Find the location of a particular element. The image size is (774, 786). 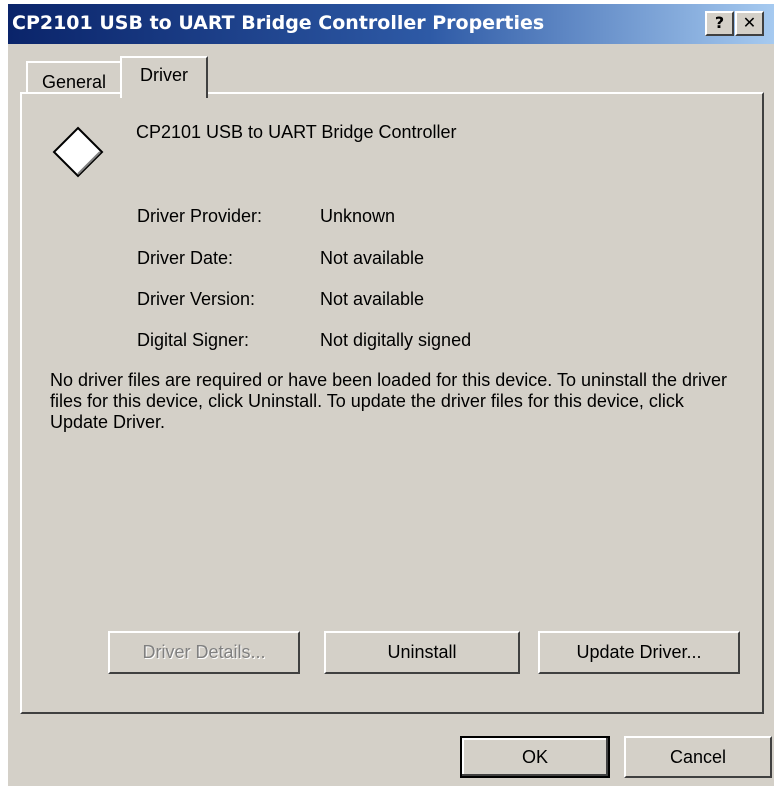

device-icon is located at coordinates (78, 152).